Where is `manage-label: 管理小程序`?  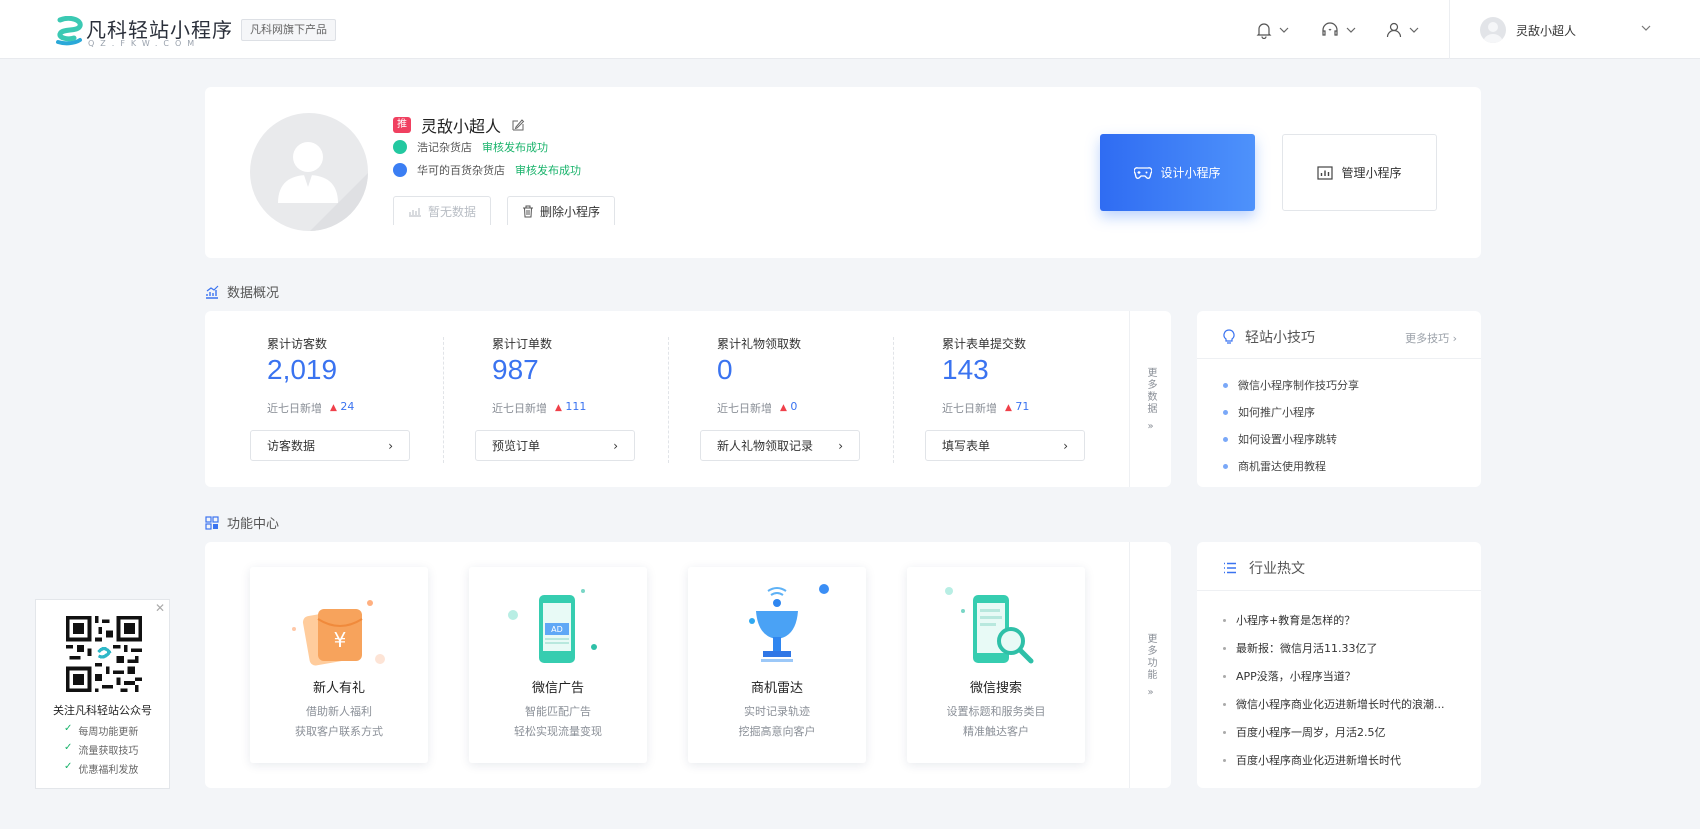
manage-label: 管理小程序 is located at coordinates (1371, 173).